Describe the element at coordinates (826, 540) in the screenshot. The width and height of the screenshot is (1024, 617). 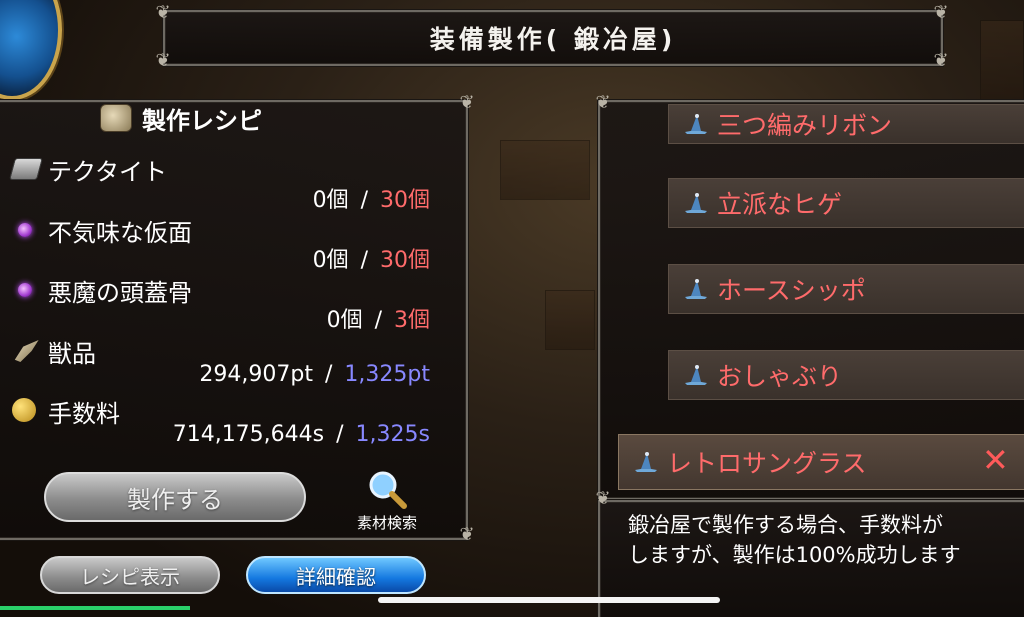
I see `info-text: 鍛冶屋で製作する場合、手数料が しますが、製作は100%成功します` at that location.